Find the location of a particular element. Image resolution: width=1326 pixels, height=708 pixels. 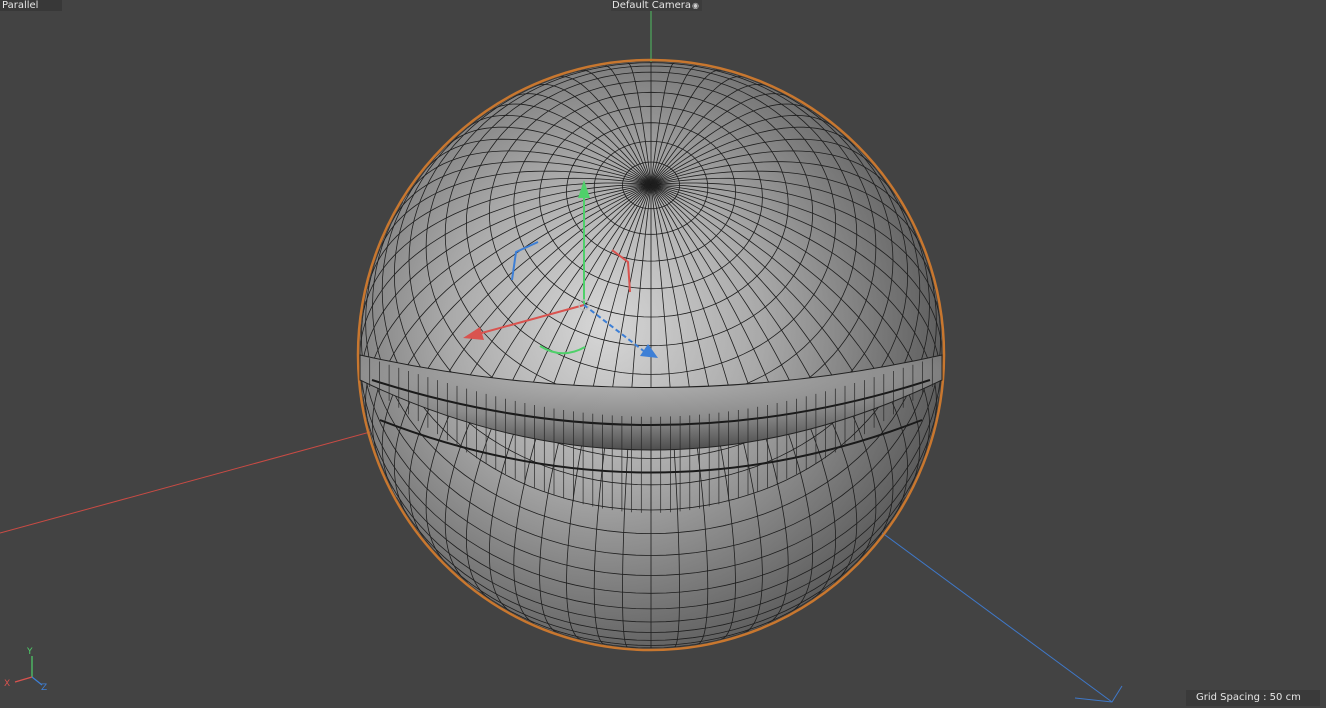

axis-y-label: Y is located at coordinates (29, 652).